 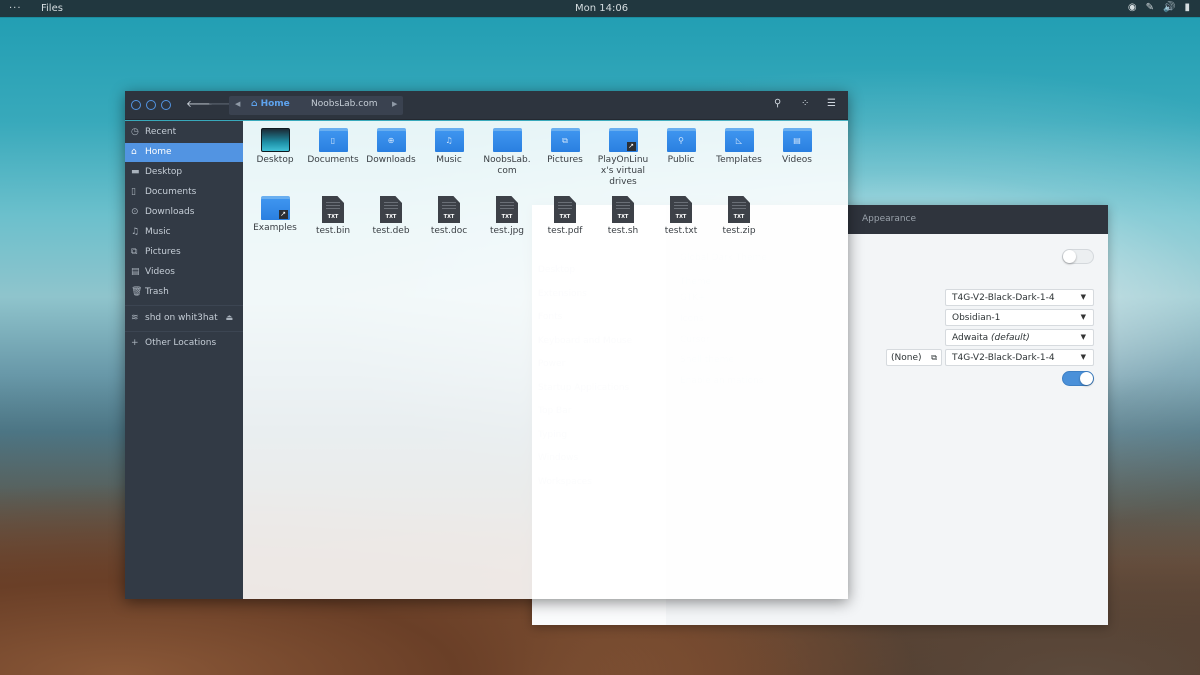 What do you see at coordinates (1187, 7) in the screenshot?
I see `battery-icon: ▮` at bounding box center [1187, 7].